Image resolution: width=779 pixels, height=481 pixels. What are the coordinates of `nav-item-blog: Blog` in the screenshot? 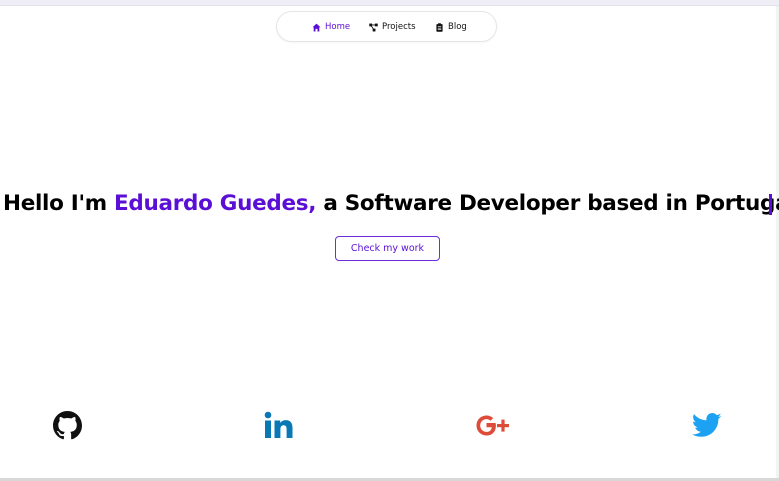 It's located at (451, 27).